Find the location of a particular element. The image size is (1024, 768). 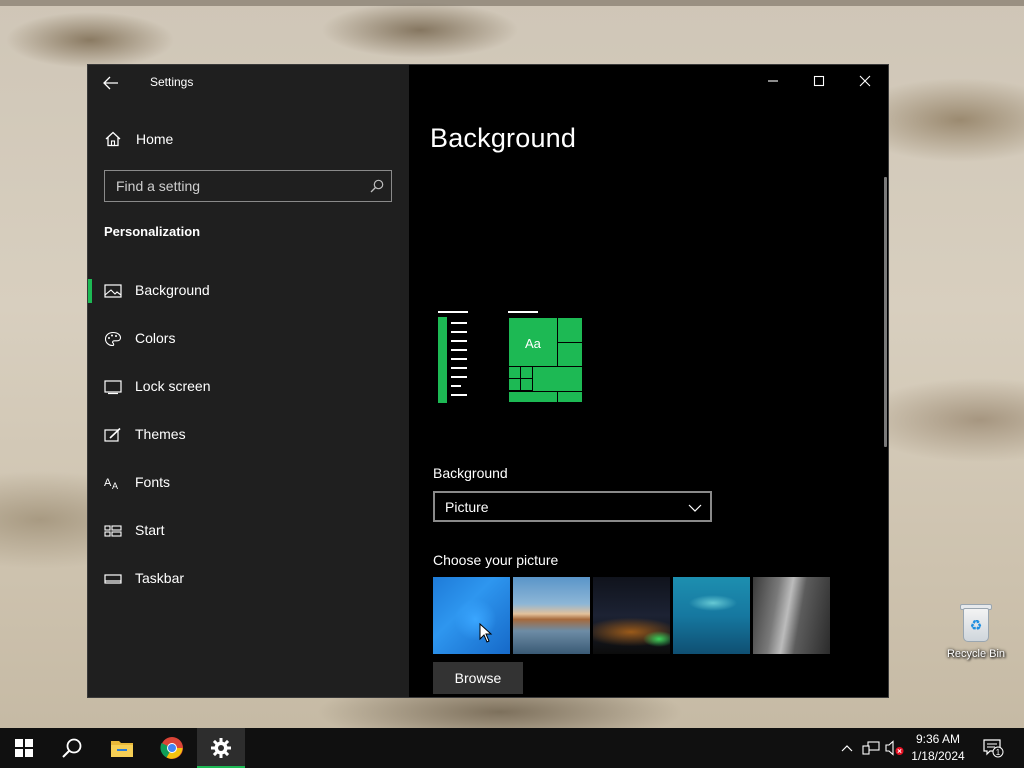

selection-indicator is located at coordinates (90, 291).